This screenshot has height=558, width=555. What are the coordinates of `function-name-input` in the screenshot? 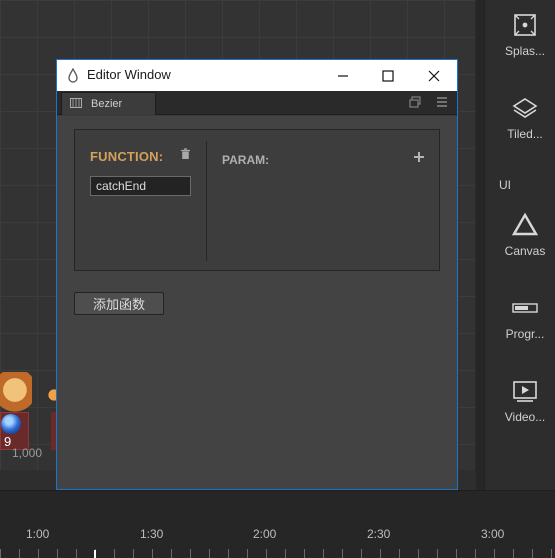 It's located at (140, 186).